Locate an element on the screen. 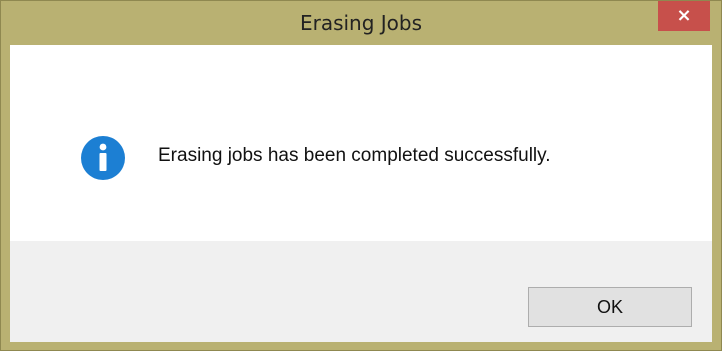  dialog-title: Erasing Jobs is located at coordinates (361, 23).